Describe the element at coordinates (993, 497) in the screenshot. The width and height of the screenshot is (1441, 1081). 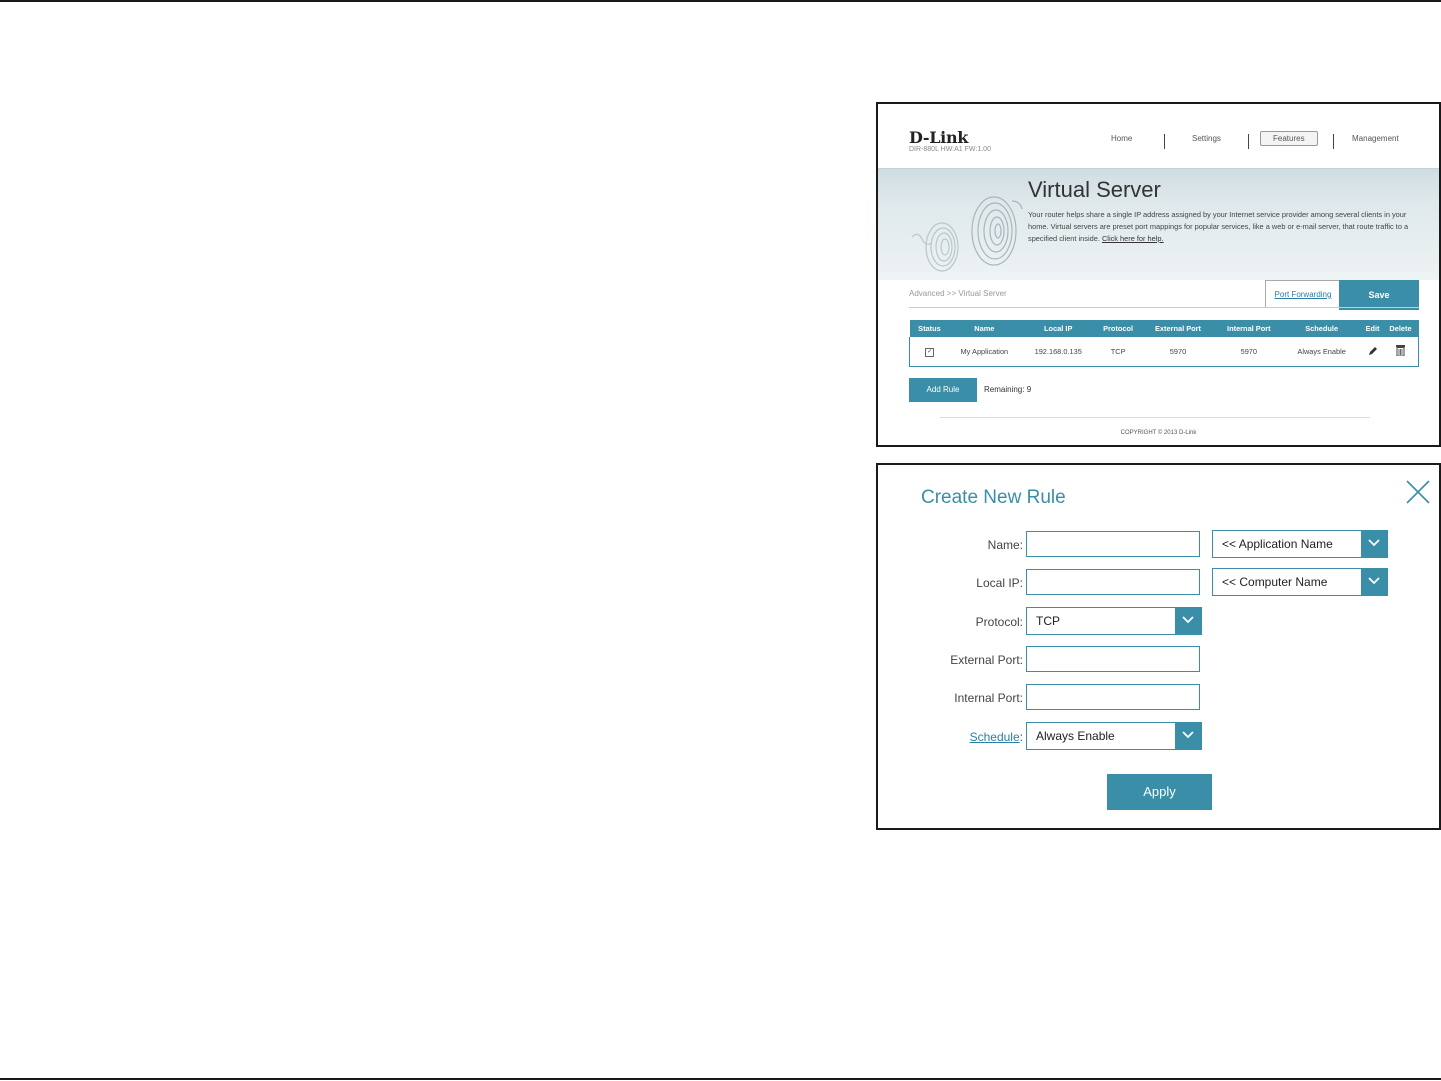
I see `dialog-title: Create New Rule` at that location.